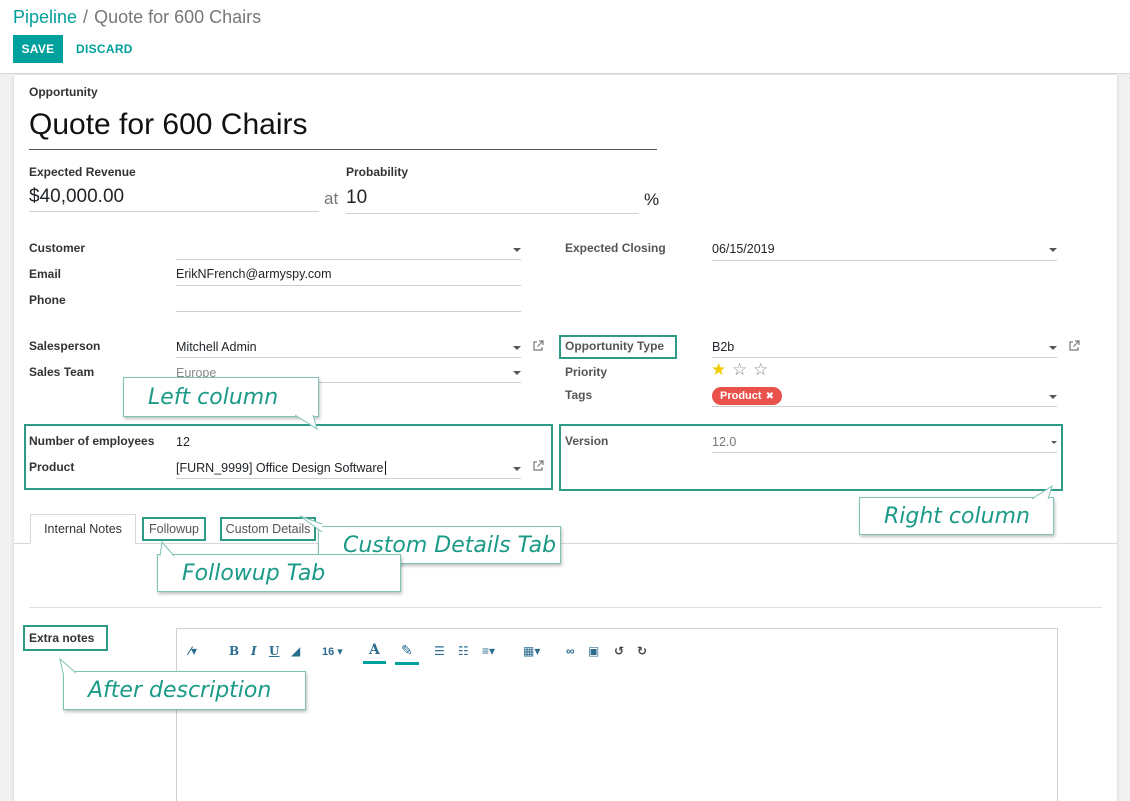 The width and height of the screenshot is (1130, 801). I want to click on editor-table-icon: ▦▾, so click(531, 651).